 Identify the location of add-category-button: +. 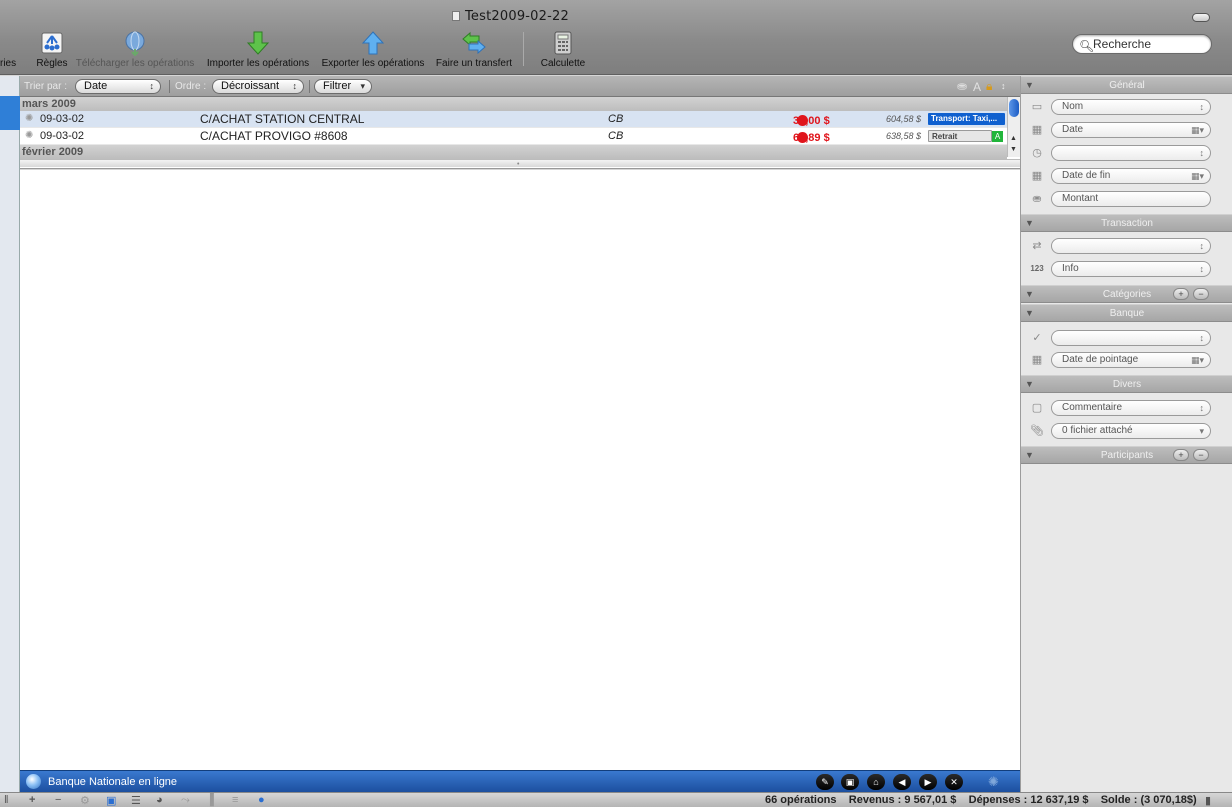
(1181, 294).